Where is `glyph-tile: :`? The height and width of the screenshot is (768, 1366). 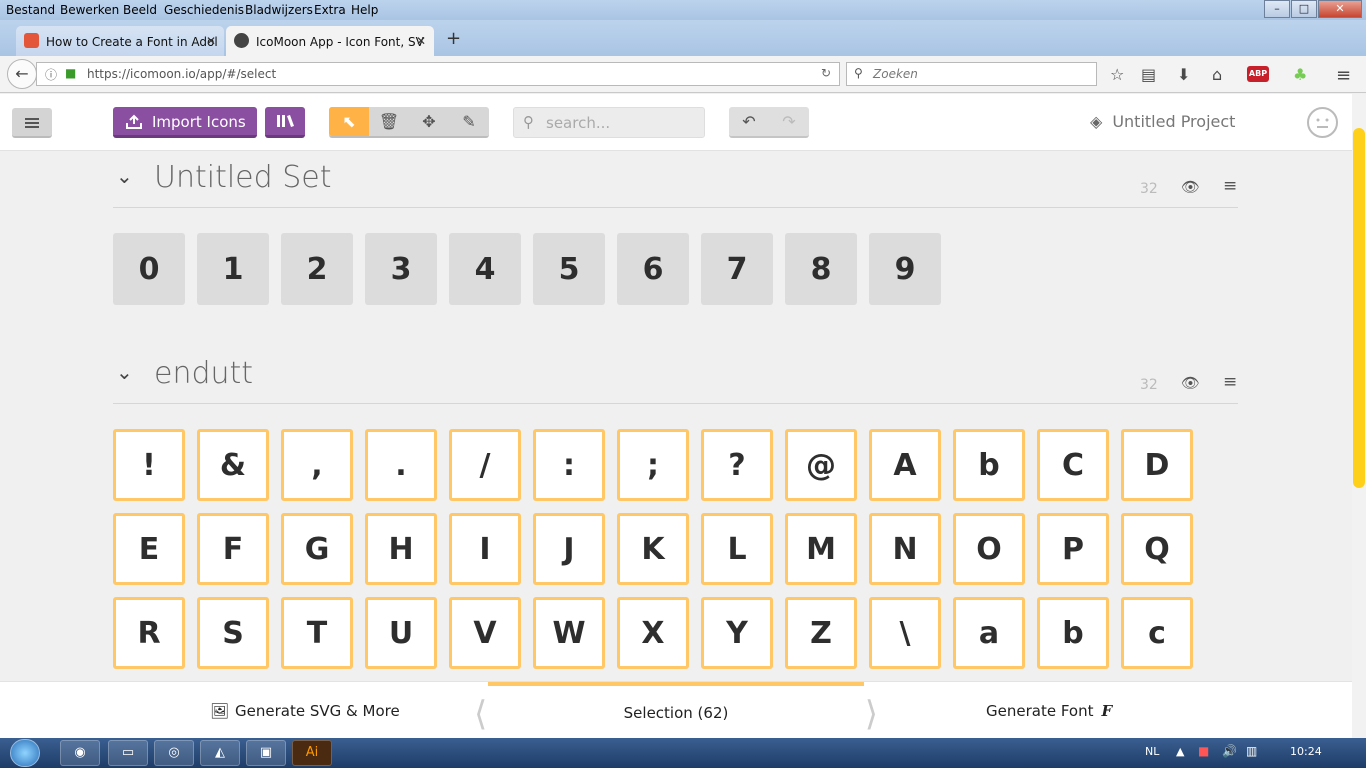 glyph-tile: : is located at coordinates (569, 465).